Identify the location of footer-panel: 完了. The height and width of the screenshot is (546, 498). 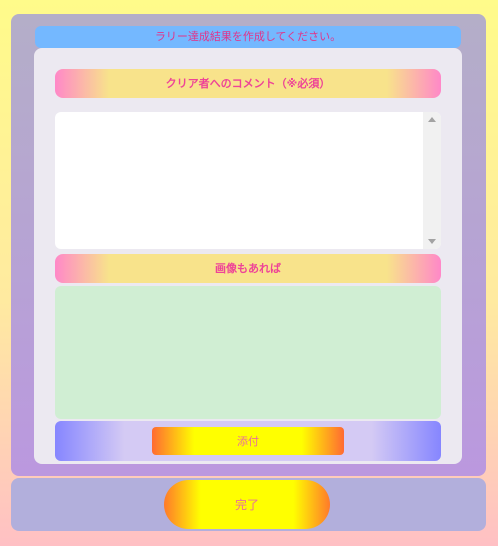
(248, 504).